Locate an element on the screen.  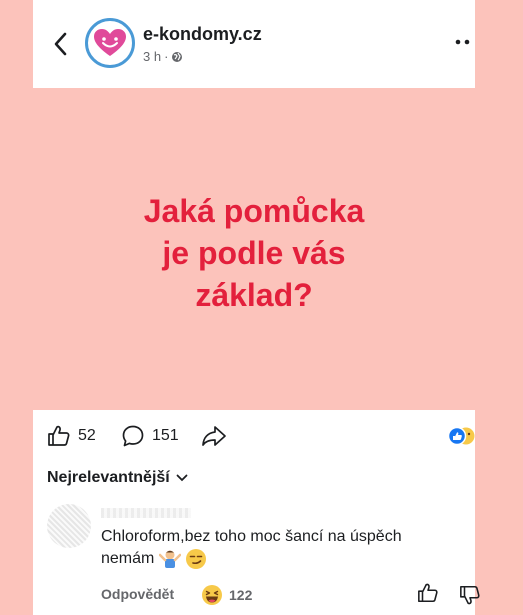
comment-bubble-icon is located at coordinates (133, 436).